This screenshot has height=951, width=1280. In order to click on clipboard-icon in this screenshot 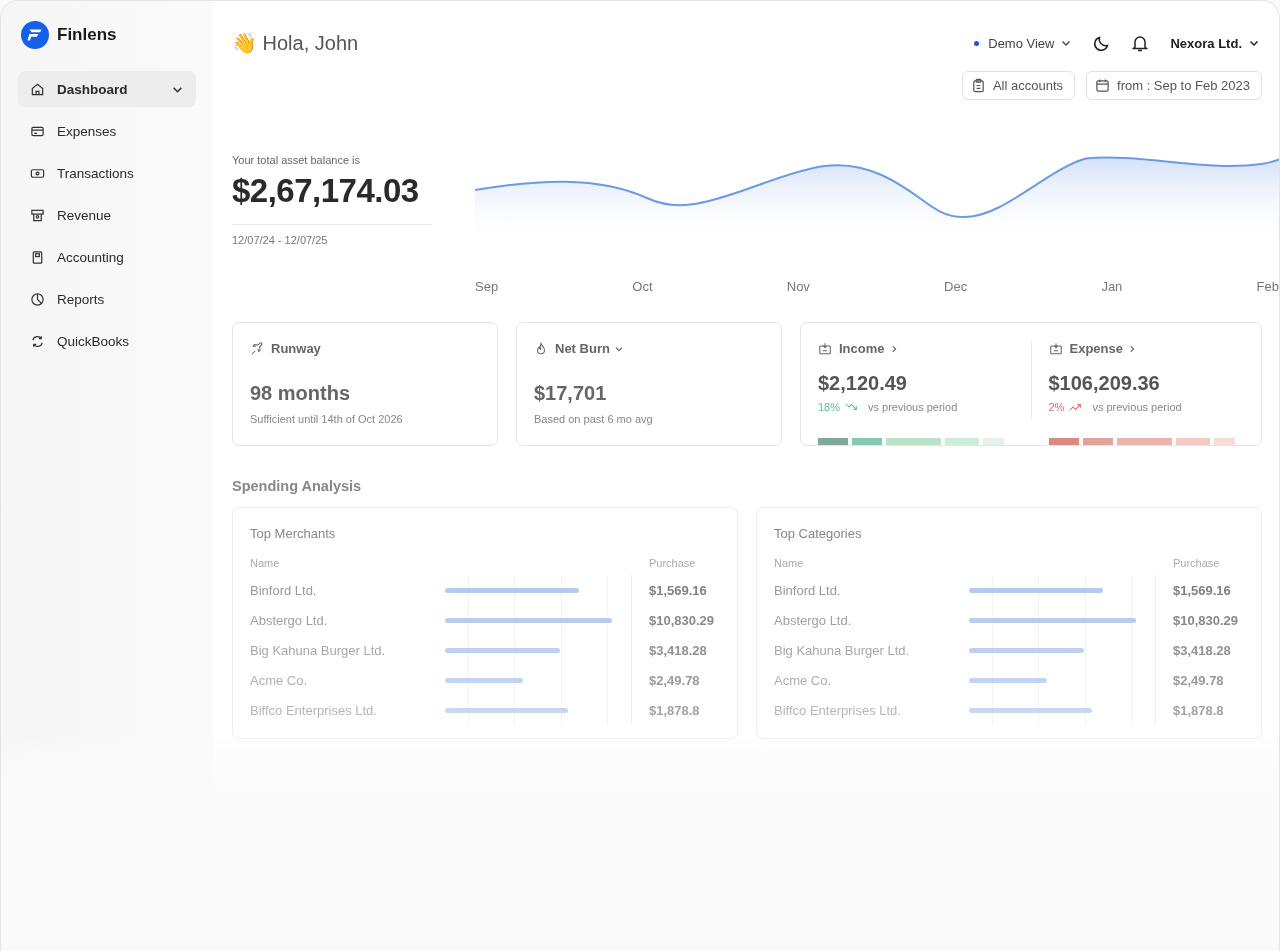, I will do `click(978, 85)`.